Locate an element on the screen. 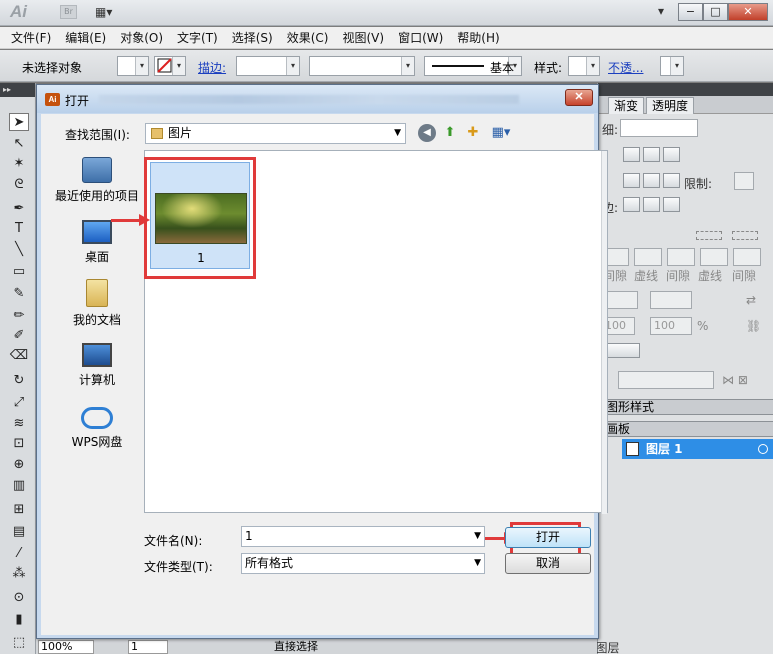 This screenshot has width=773, height=654. warp-tool-icon: ≋ is located at coordinates (19, 424).